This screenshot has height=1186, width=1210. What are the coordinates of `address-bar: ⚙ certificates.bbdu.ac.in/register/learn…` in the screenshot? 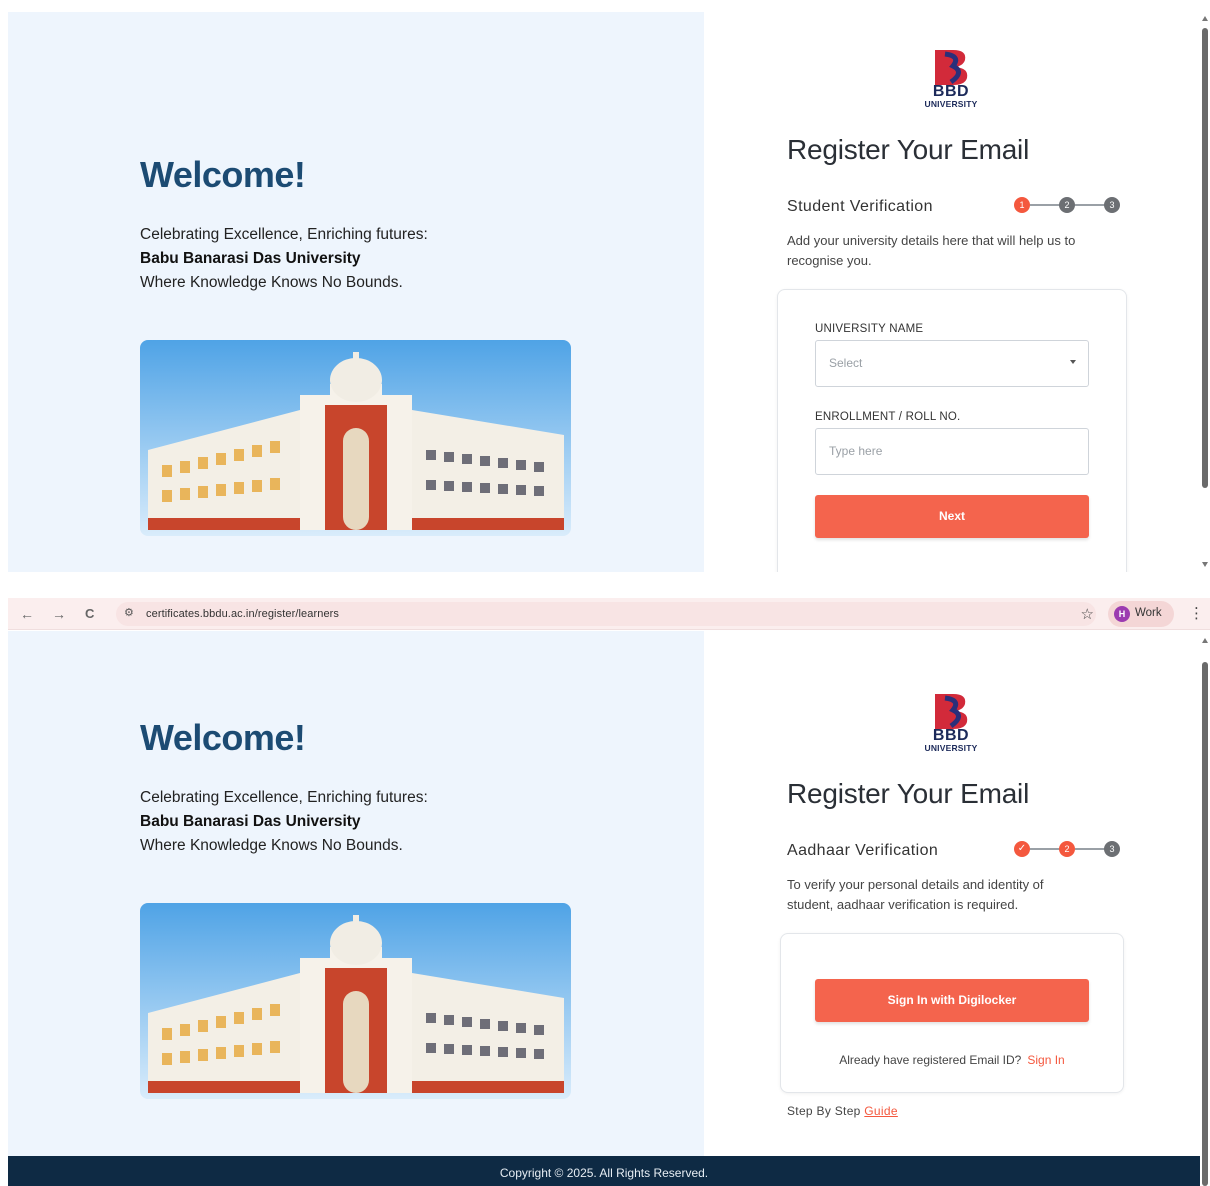 It's located at (606, 614).